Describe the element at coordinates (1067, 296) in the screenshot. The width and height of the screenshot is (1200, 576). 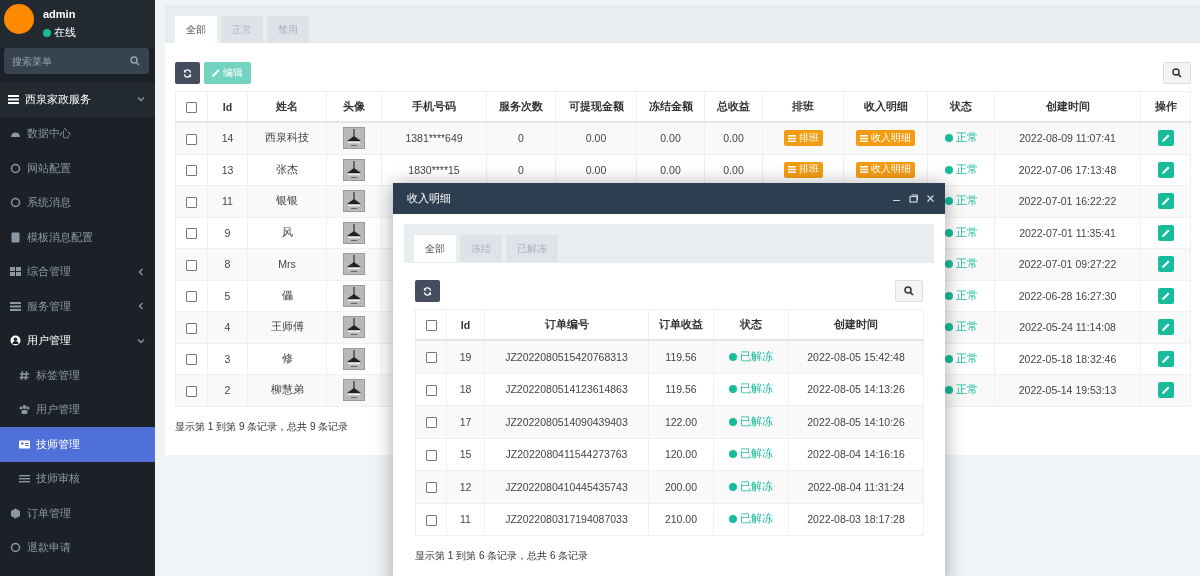
I see `table-cell: 2022-06-28 16:27:30` at that location.